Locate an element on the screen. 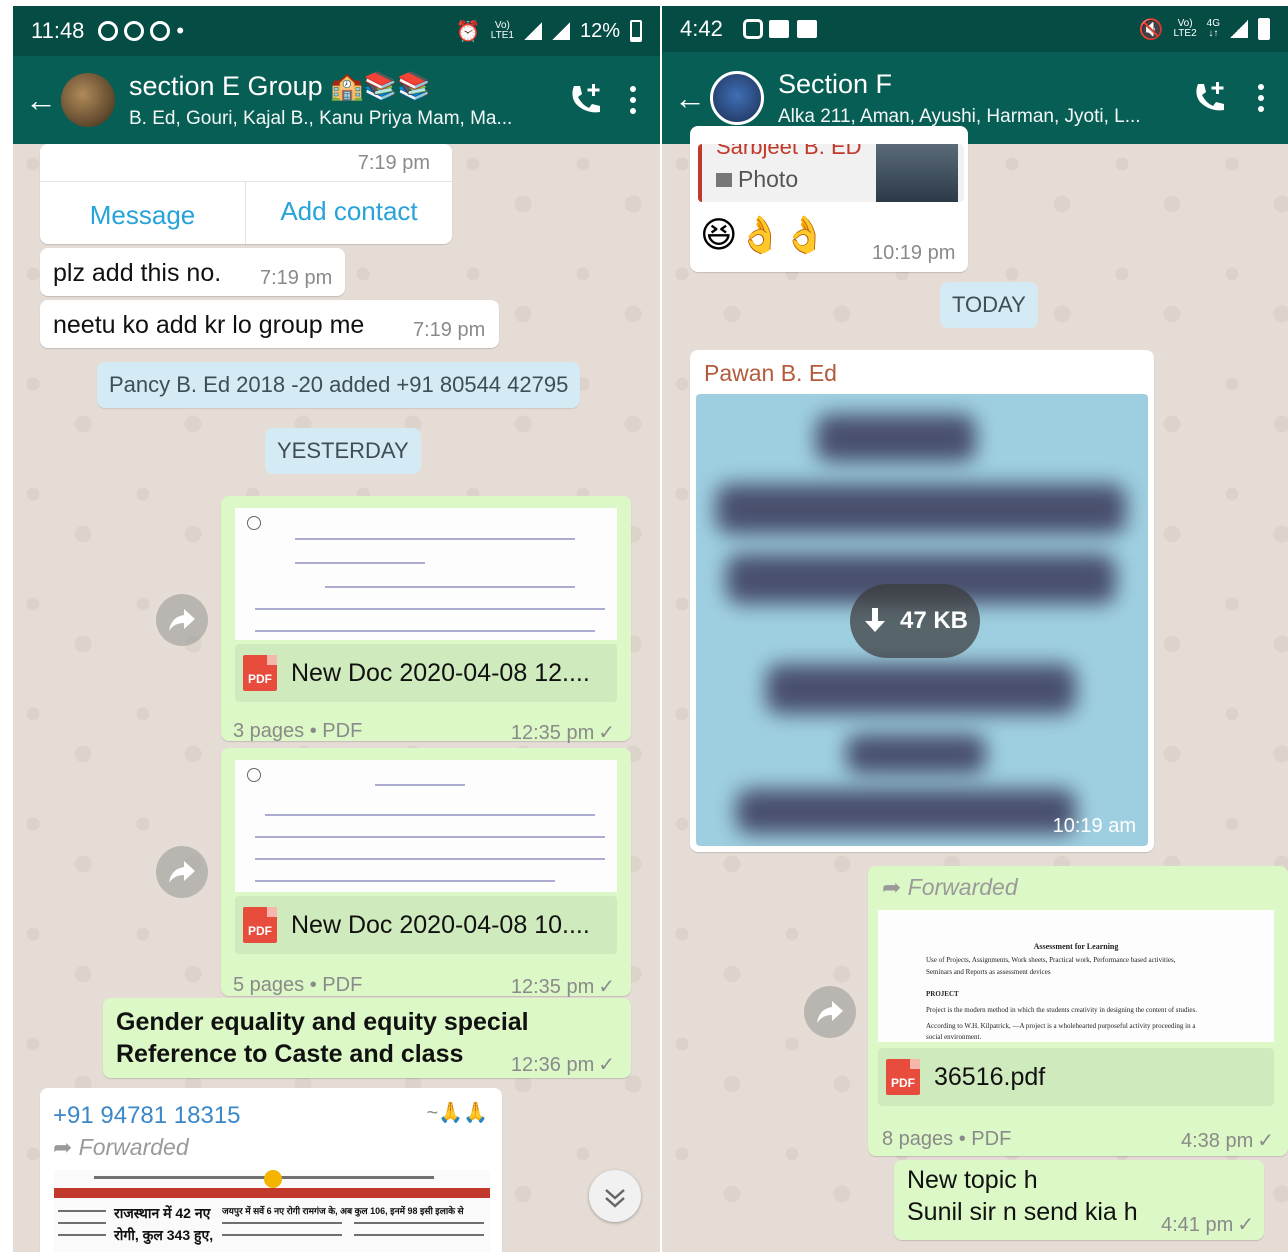 The height and width of the screenshot is (1252, 1288). message-time: 4:41 pm ✓ is located at coordinates (1207, 1225).